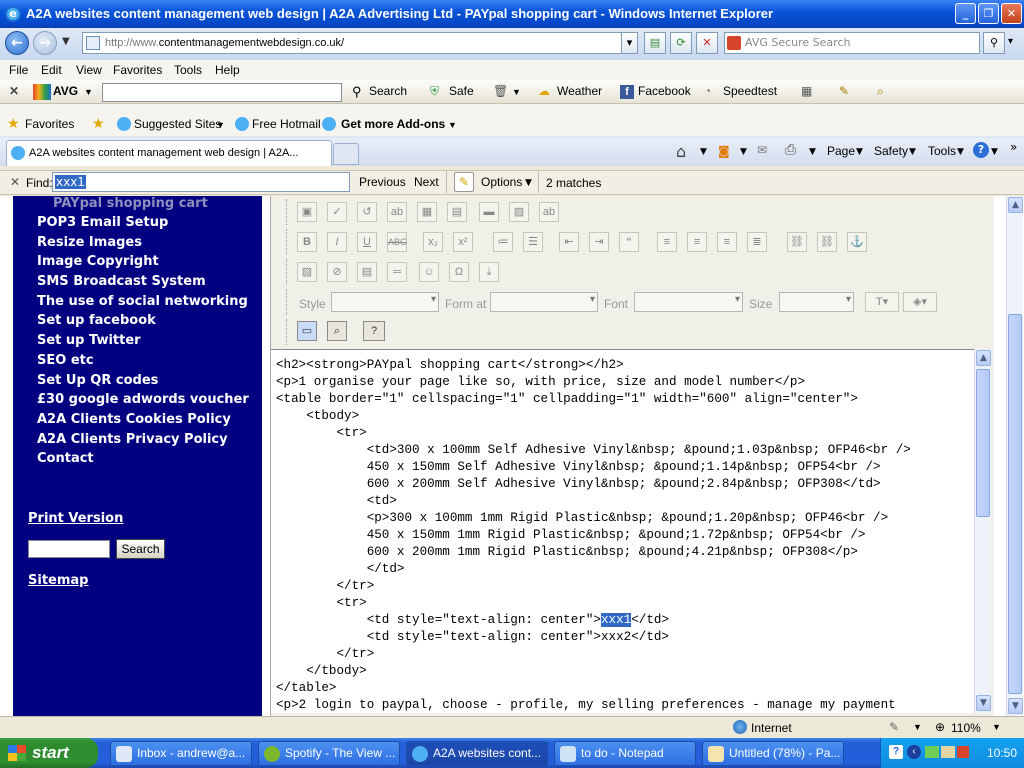 This screenshot has height=768, width=1024. What do you see at coordinates (966, 728) in the screenshot?
I see `zoom-level: 110%` at bounding box center [966, 728].